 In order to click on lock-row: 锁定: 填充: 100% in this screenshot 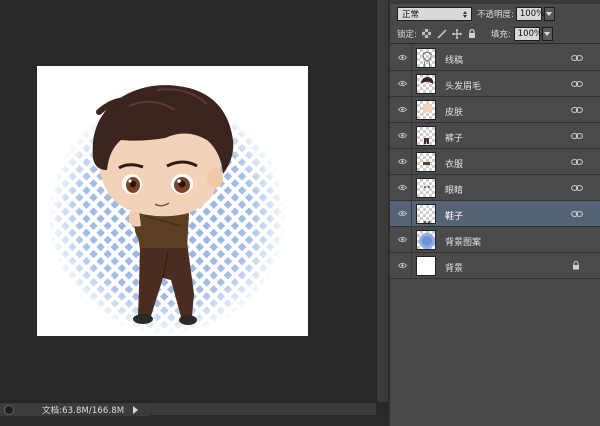, I will do `click(495, 34)`.